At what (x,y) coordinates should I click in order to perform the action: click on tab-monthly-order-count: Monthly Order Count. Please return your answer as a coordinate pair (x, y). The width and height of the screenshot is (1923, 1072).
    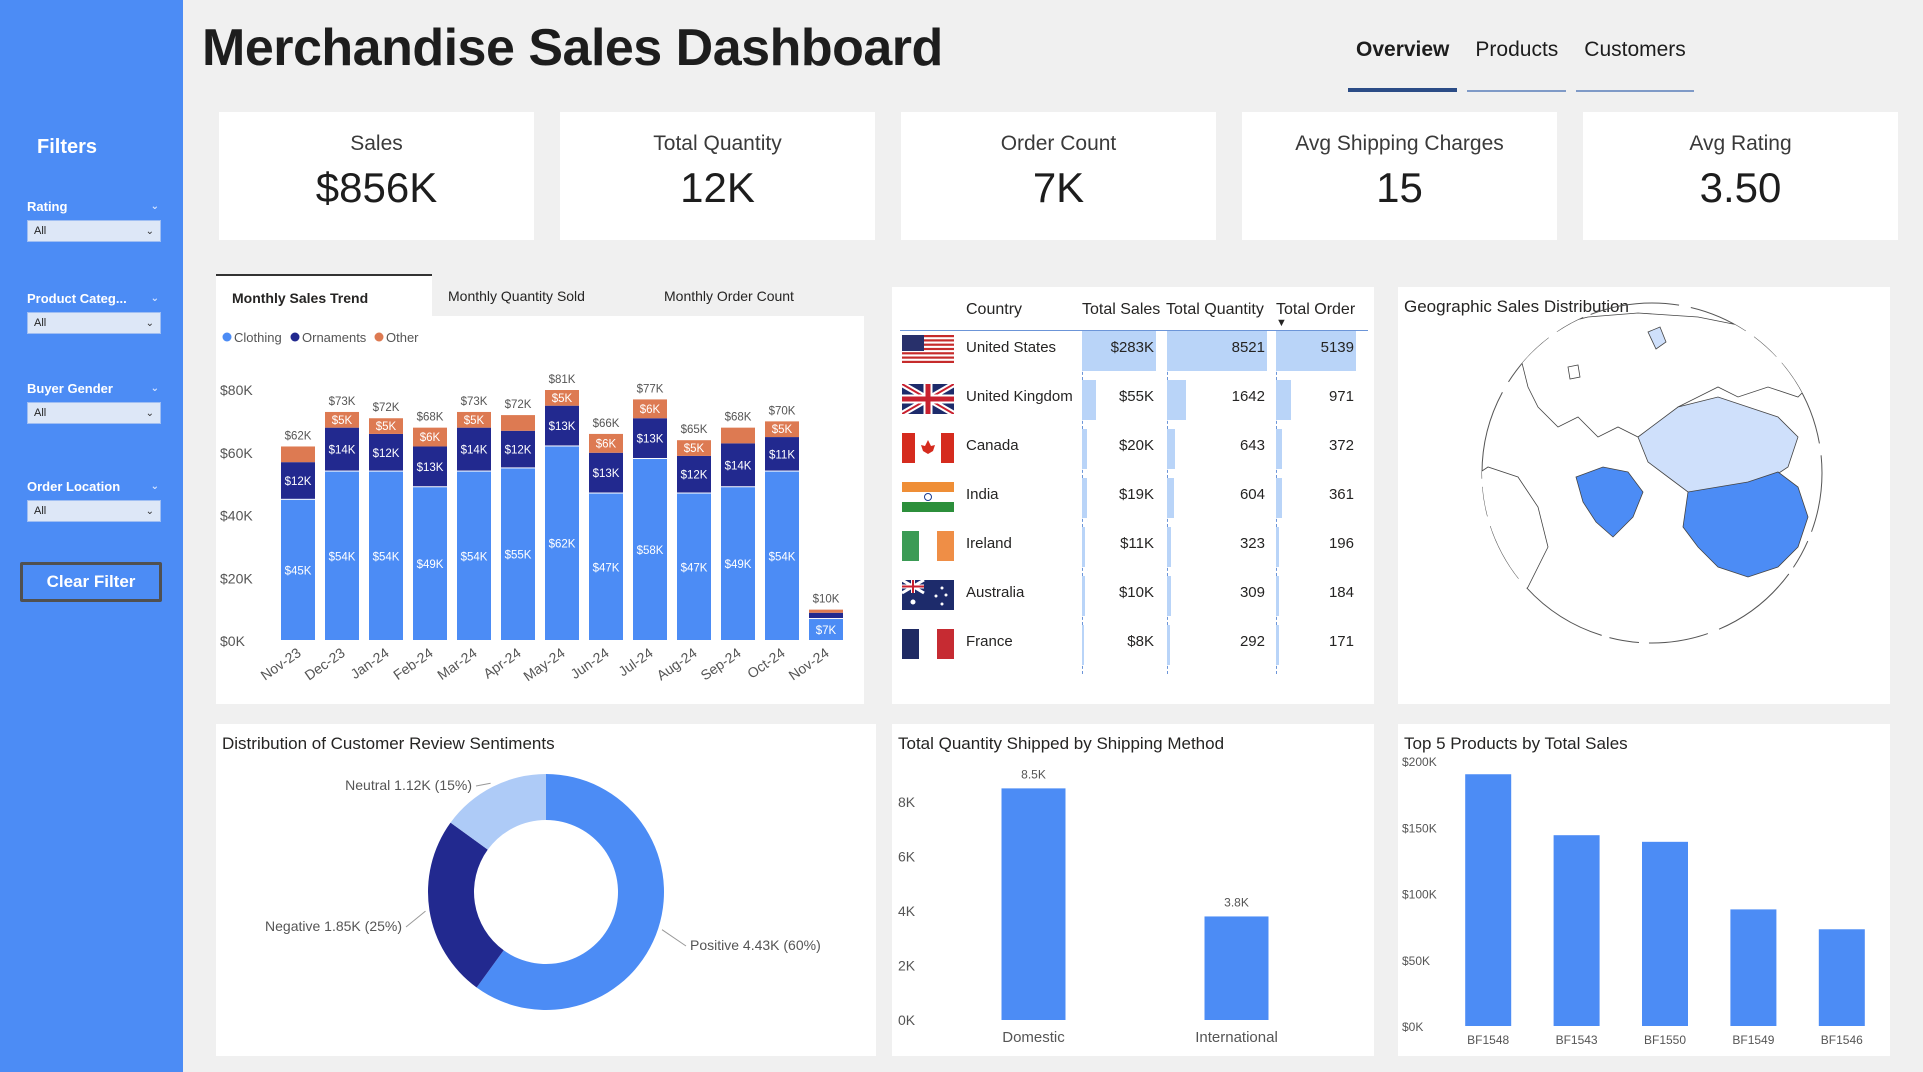
    Looking at the image, I should click on (756, 295).